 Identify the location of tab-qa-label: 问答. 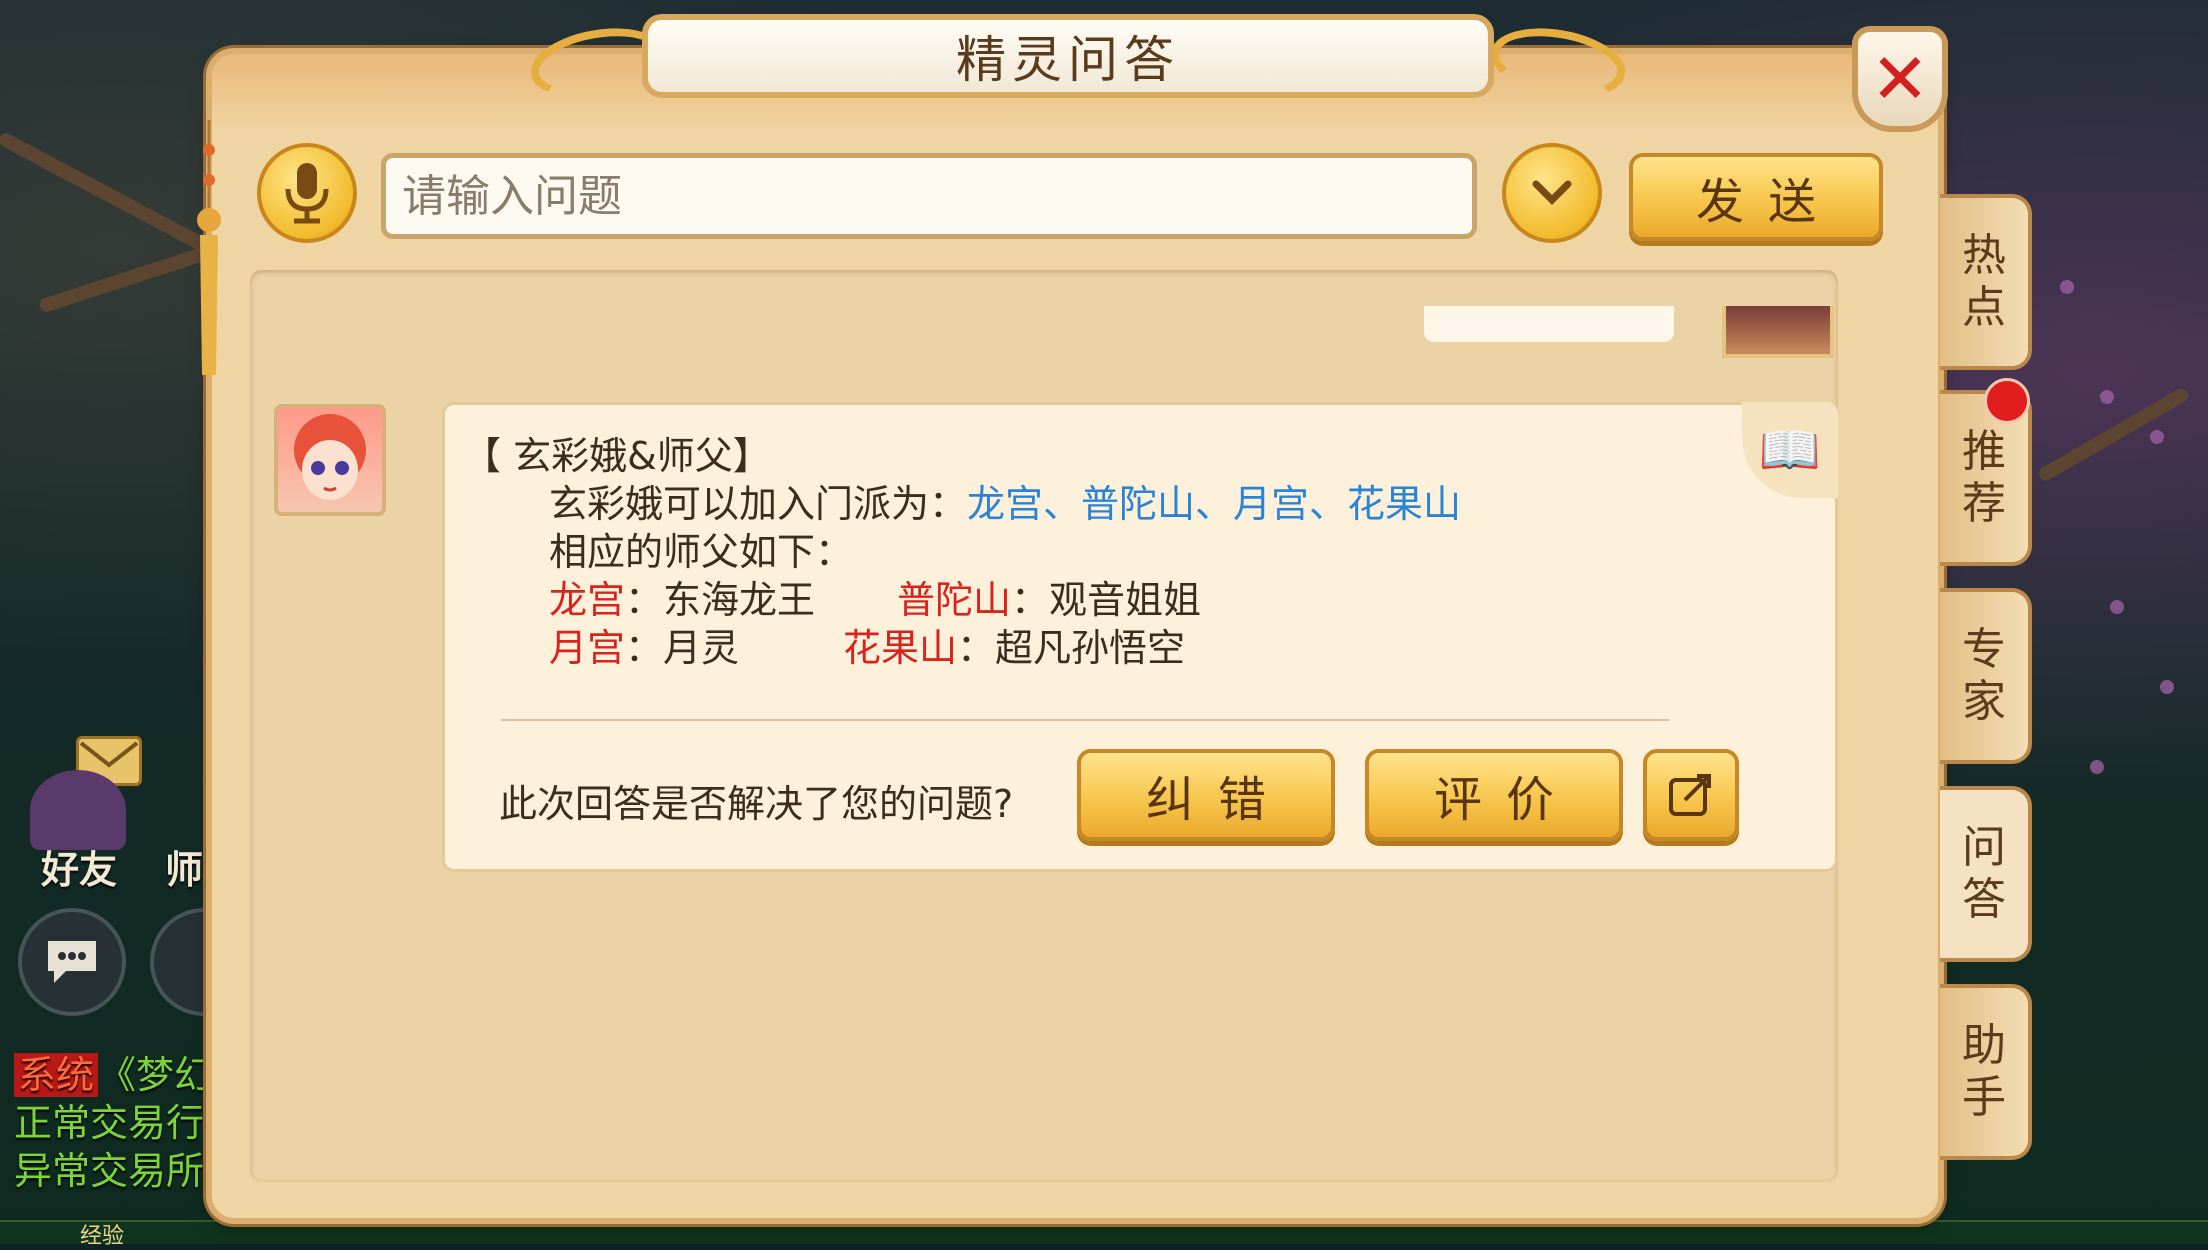
(1984, 873).